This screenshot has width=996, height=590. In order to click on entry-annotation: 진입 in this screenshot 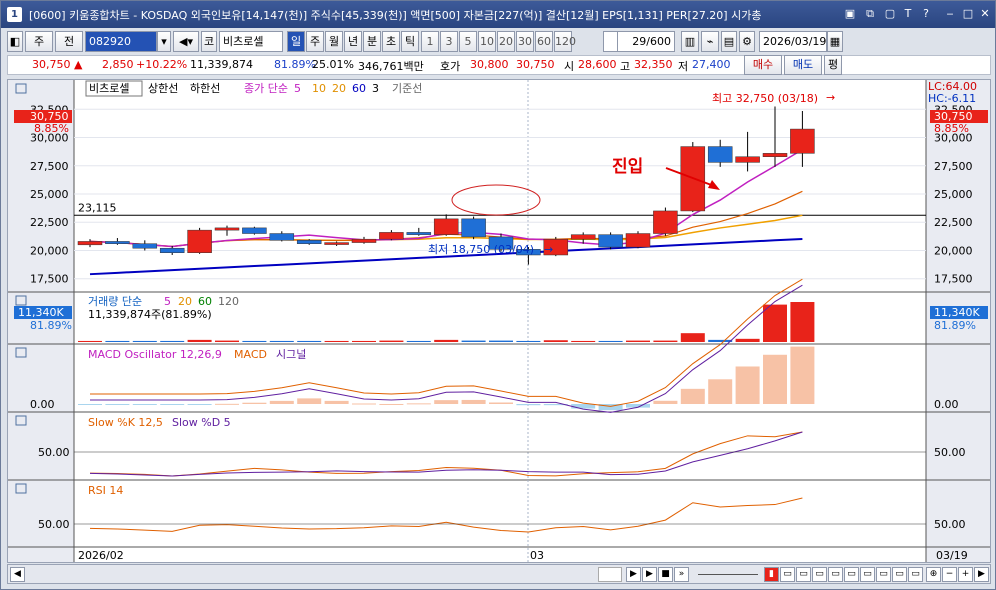, I will do `click(627, 167)`.